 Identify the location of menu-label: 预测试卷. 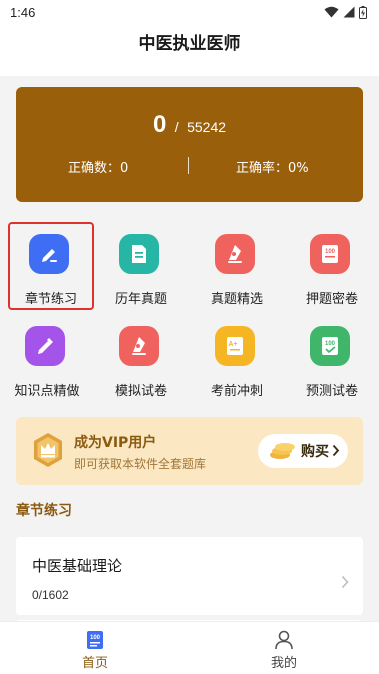
(331, 391).